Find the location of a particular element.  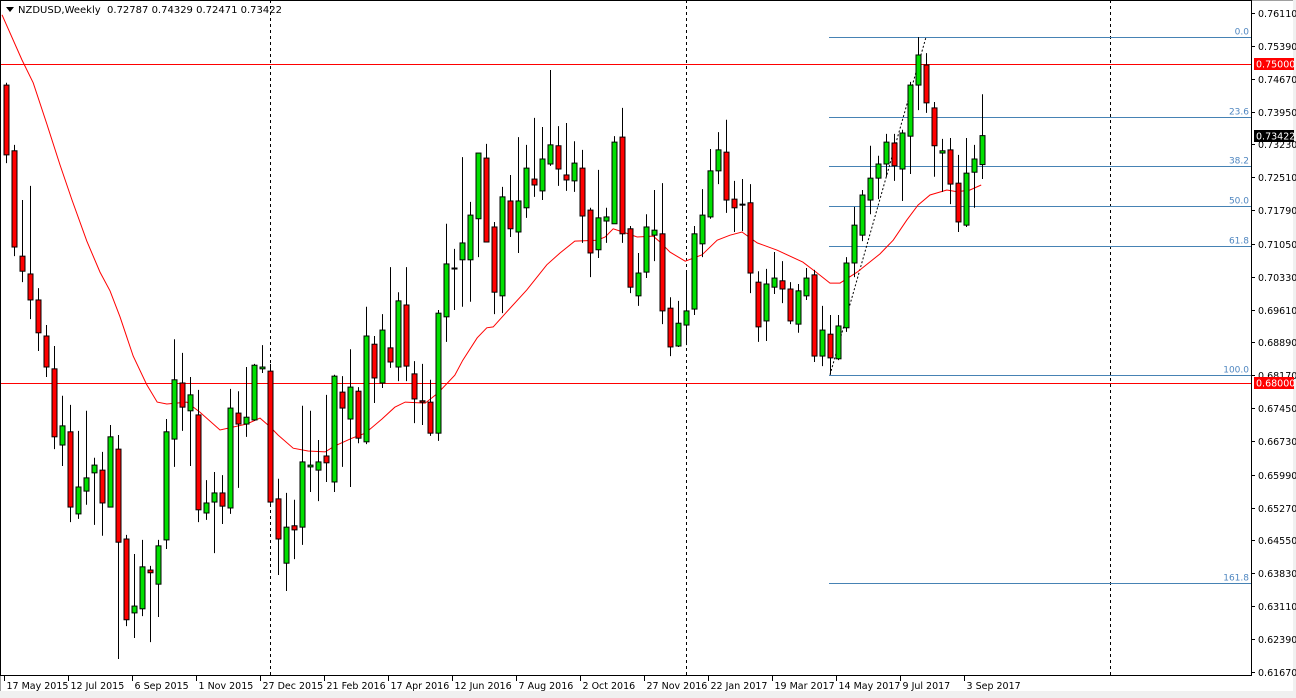

price-tick-label: 0.63110 is located at coordinates (1277, 607).